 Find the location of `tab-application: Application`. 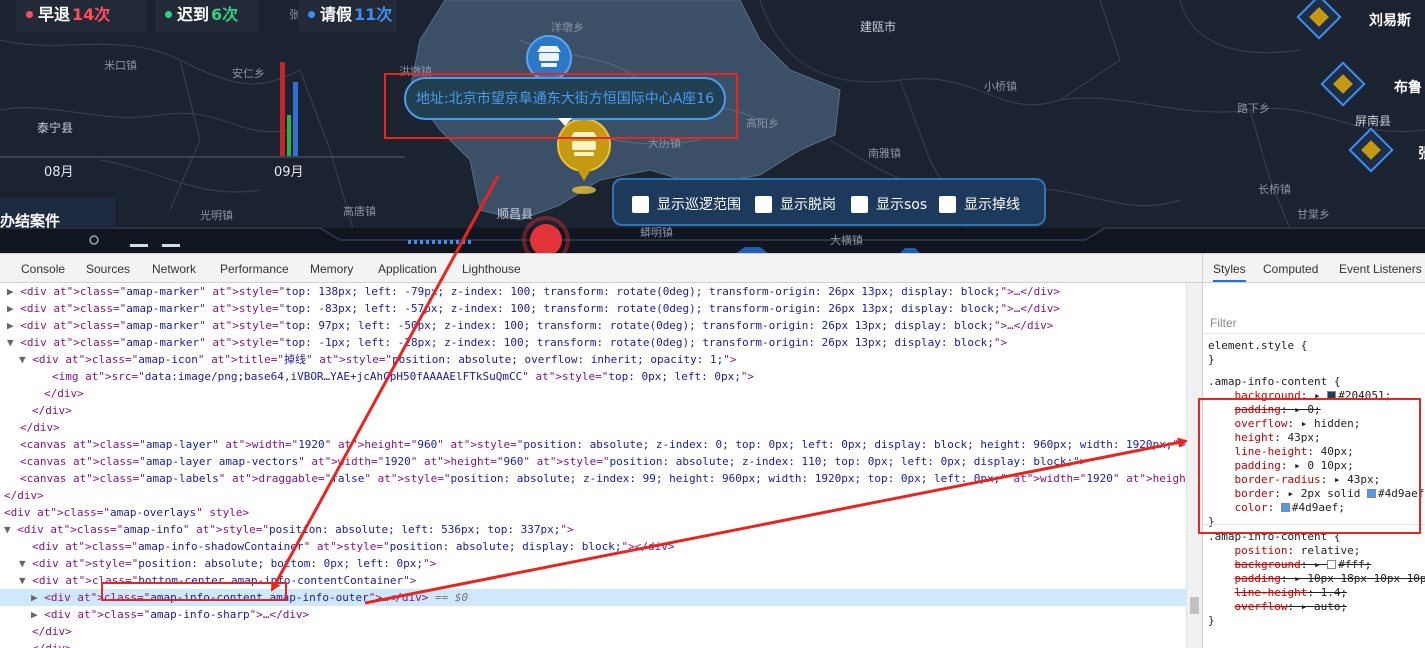

tab-application: Application is located at coordinates (407, 269).